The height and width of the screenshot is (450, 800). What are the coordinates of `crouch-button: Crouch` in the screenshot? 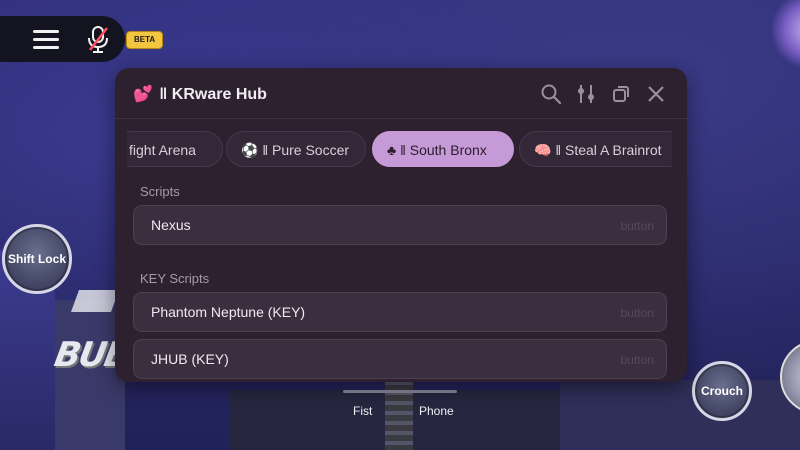 It's located at (722, 391).